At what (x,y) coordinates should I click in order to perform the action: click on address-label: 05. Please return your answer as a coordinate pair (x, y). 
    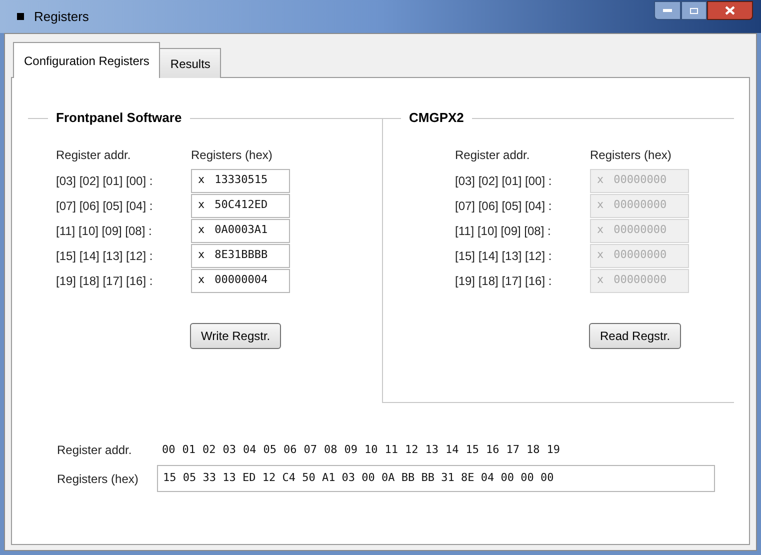
    Looking at the image, I should click on (269, 450).